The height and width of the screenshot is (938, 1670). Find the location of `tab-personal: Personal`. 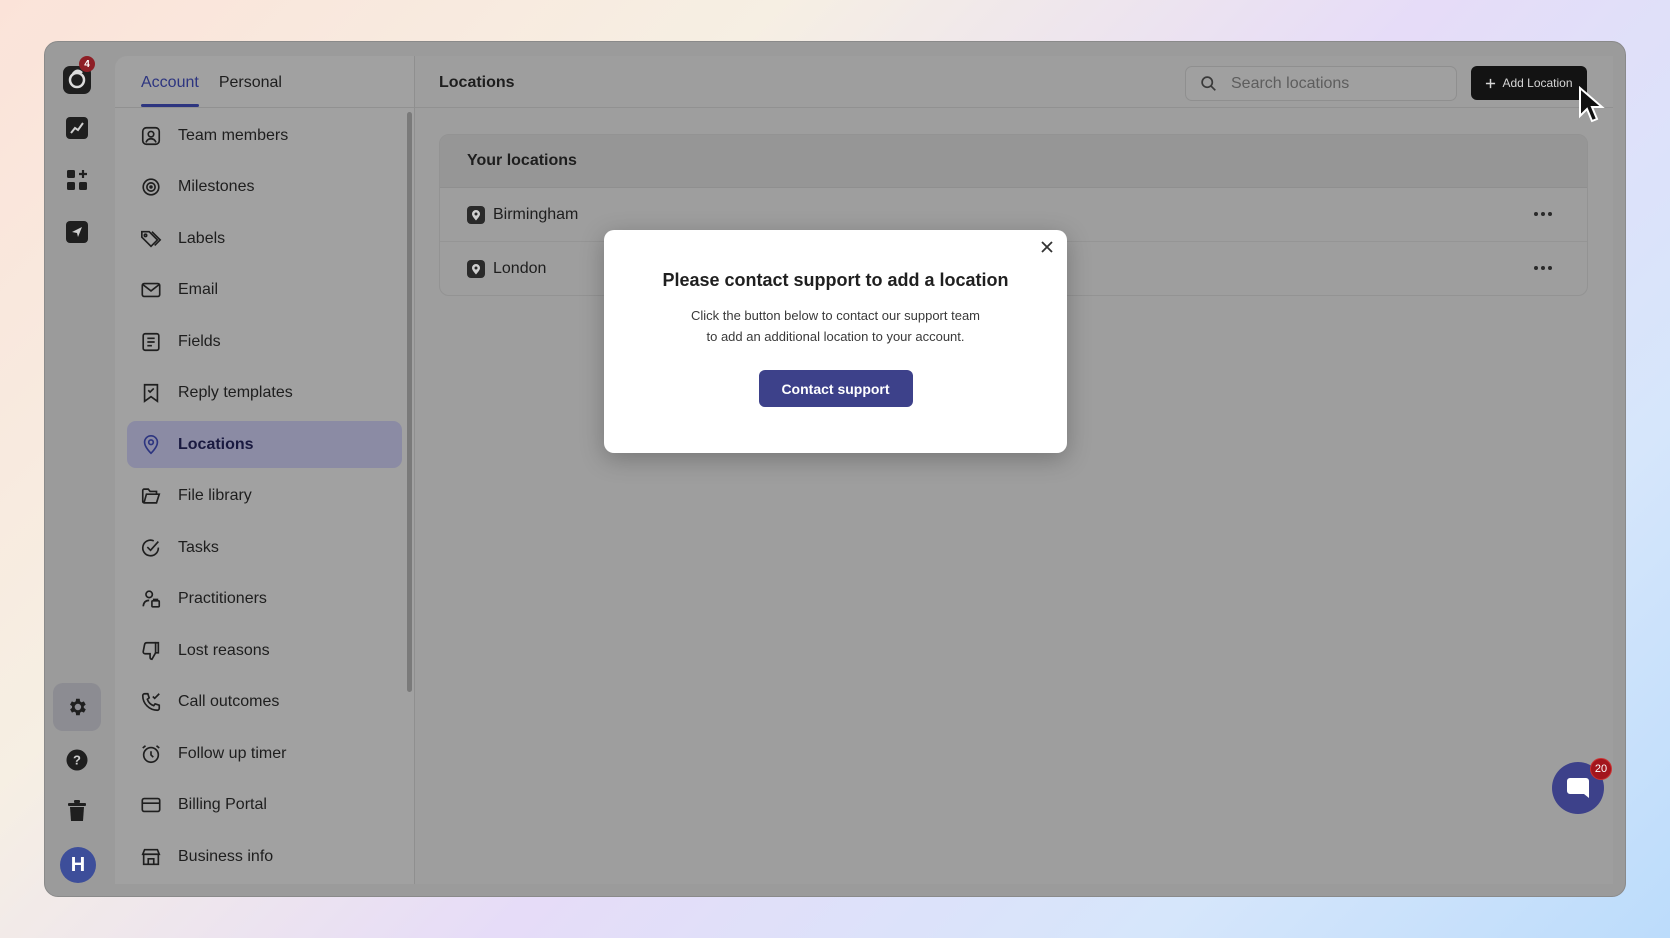

tab-personal: Personal is located at coordinates (250, 81).